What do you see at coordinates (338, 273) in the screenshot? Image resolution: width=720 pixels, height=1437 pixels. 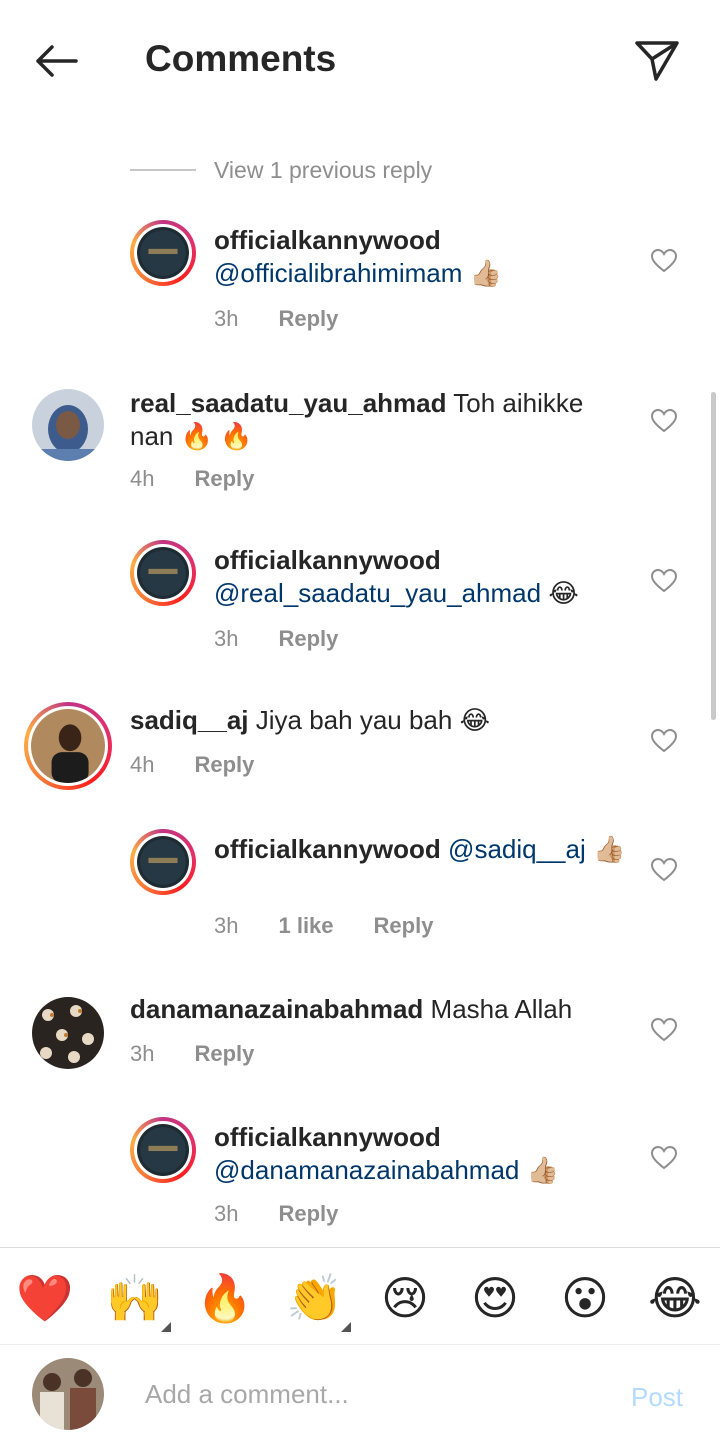 I see `mention-link: @officialibrahimimam` at bounding box center [338, 273].